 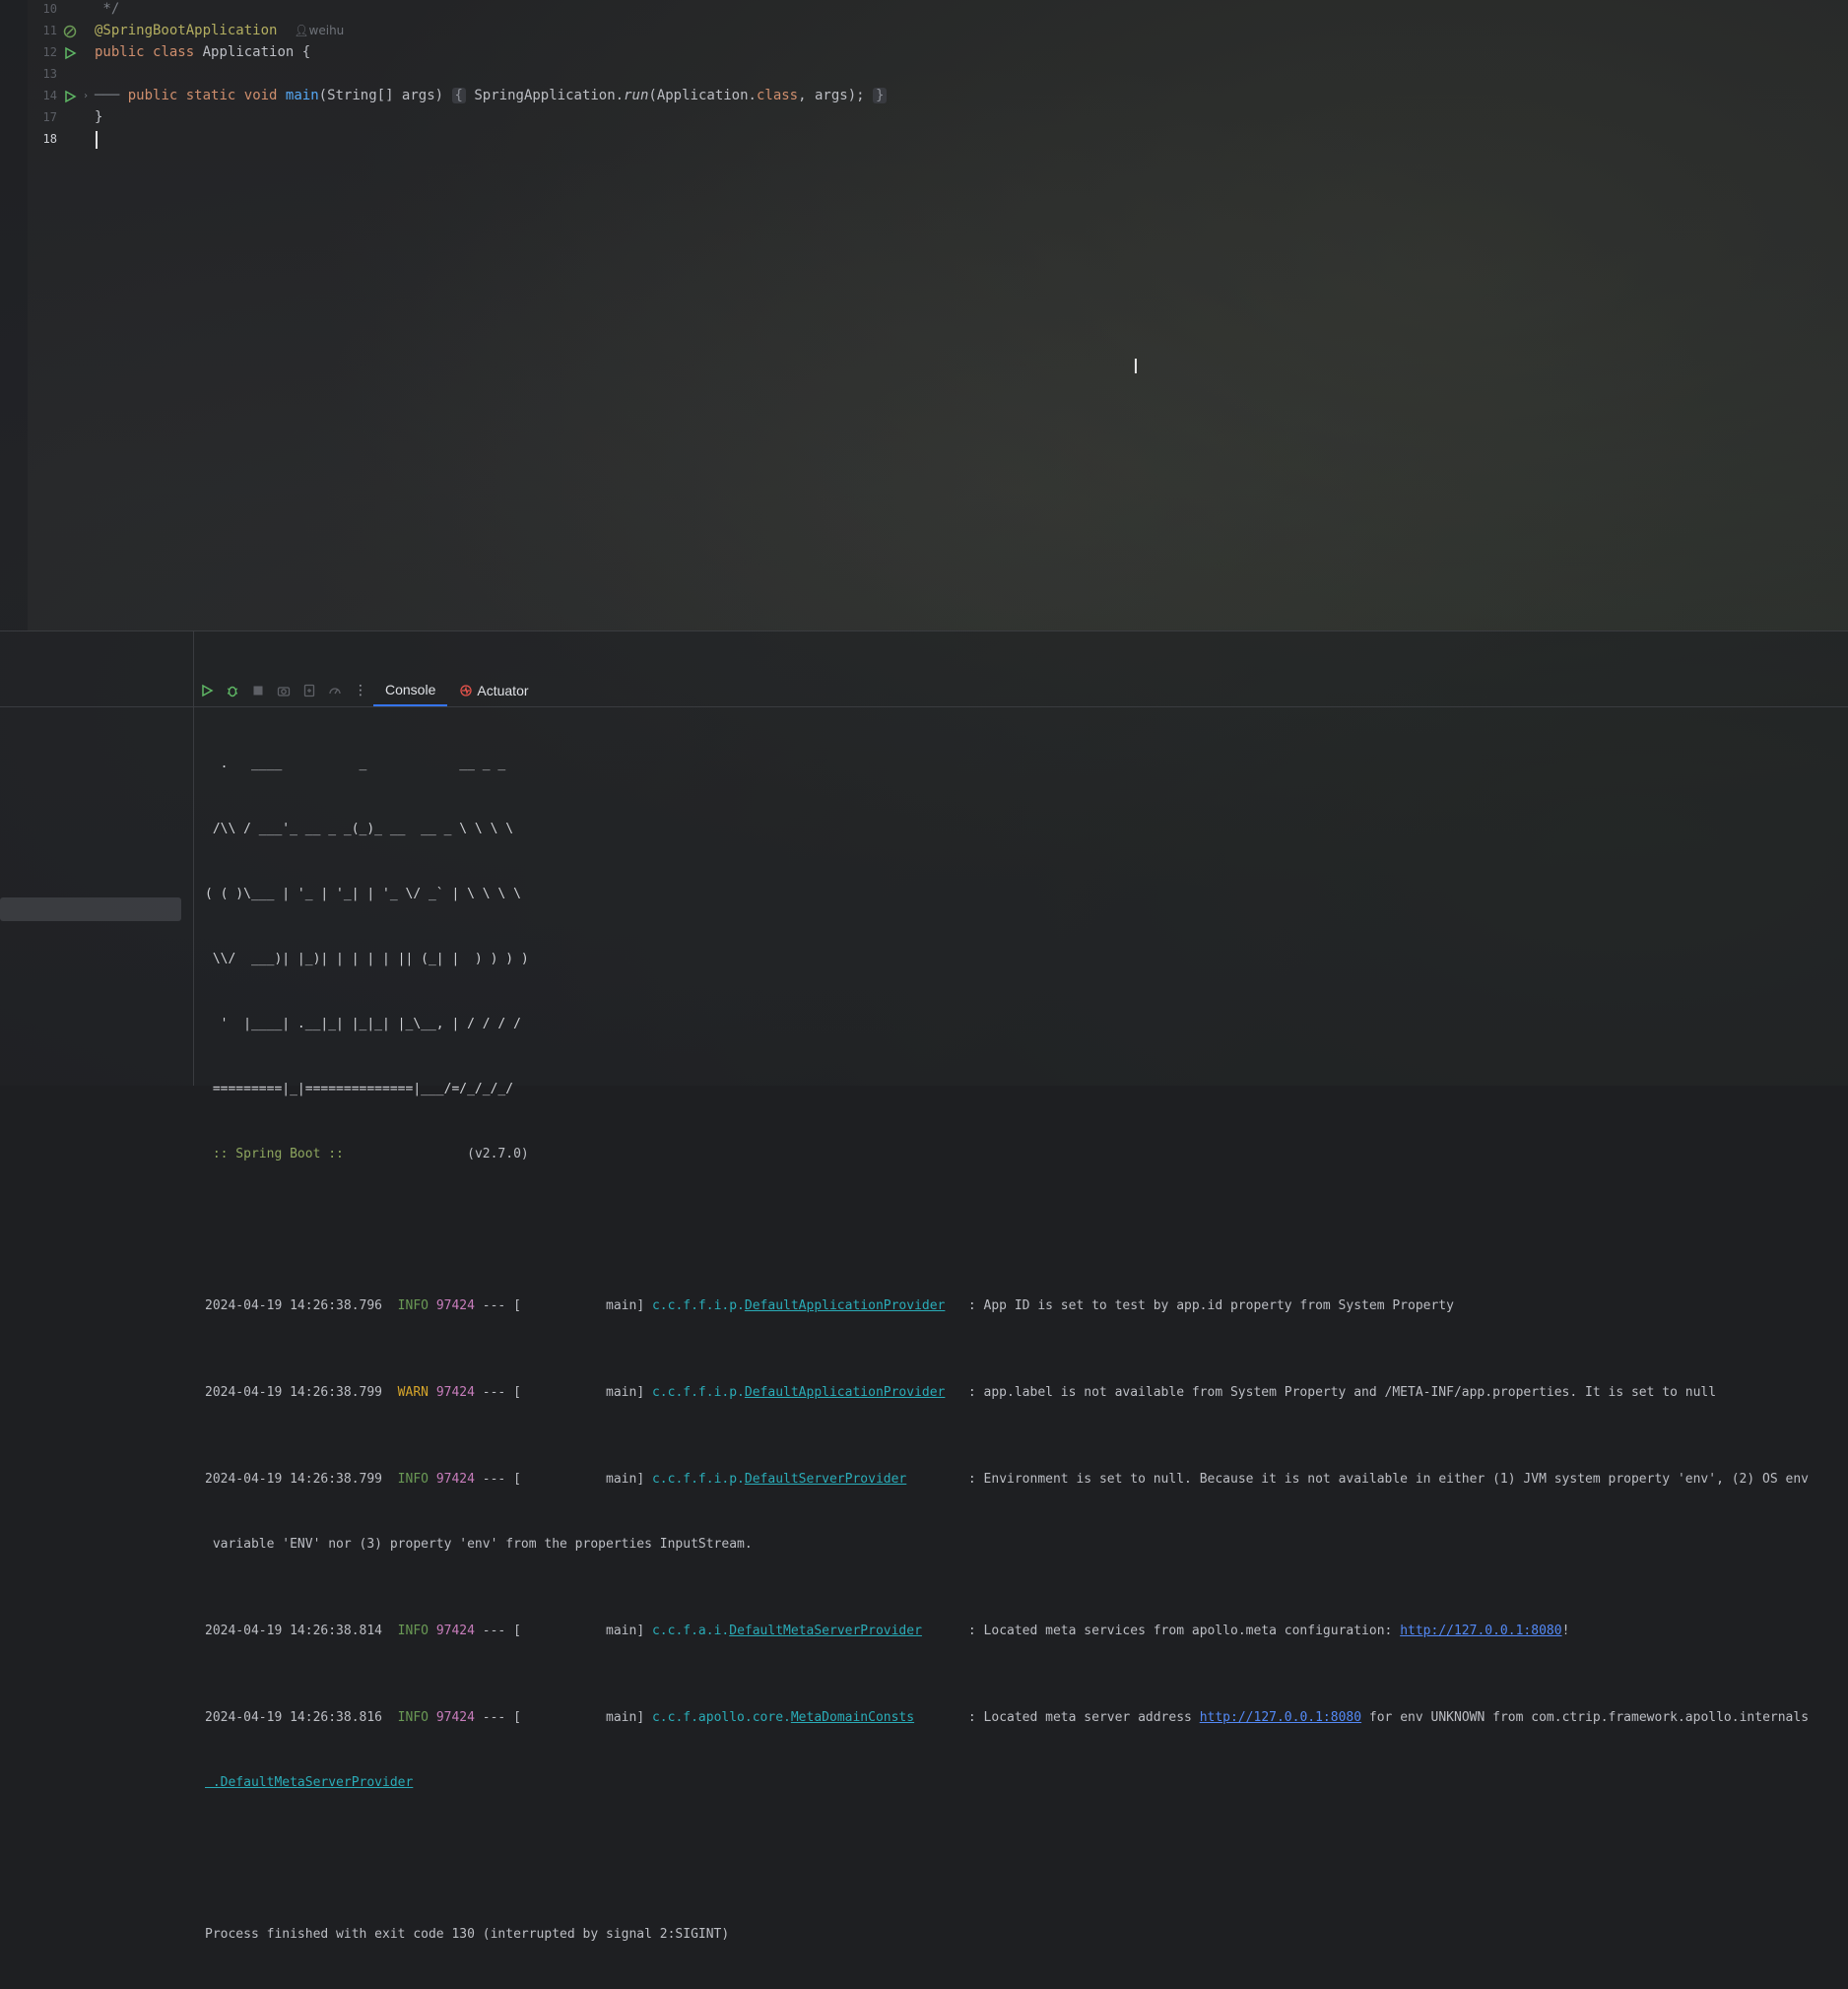 What do you see at coordinates (97, 140) in the screenshot?
I see `text-caret` at bounding box center [97, 140].